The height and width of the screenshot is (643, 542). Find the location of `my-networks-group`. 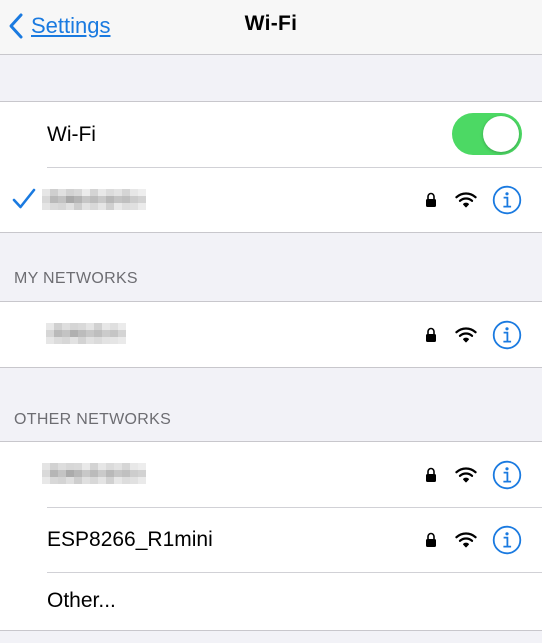

my-networks-group is located at coordinates (271, 334).